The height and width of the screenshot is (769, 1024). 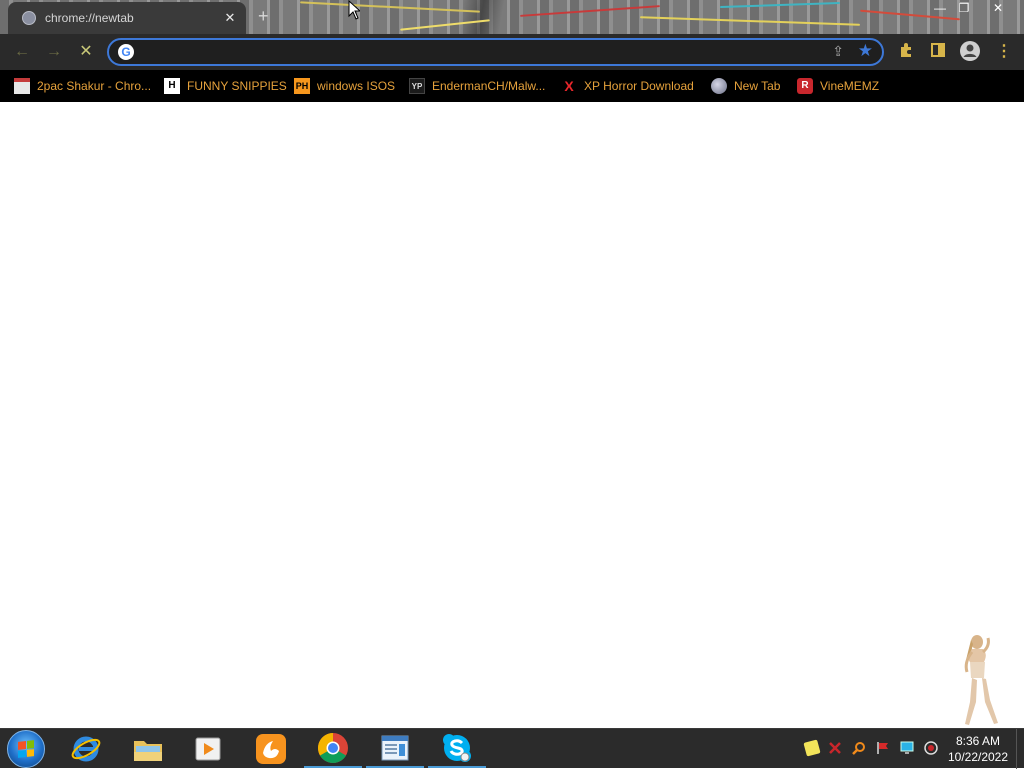 What do you see at coordinates (719, 86) in the screenshot?
I see `globe-icon` at bounding box center [719, 86].